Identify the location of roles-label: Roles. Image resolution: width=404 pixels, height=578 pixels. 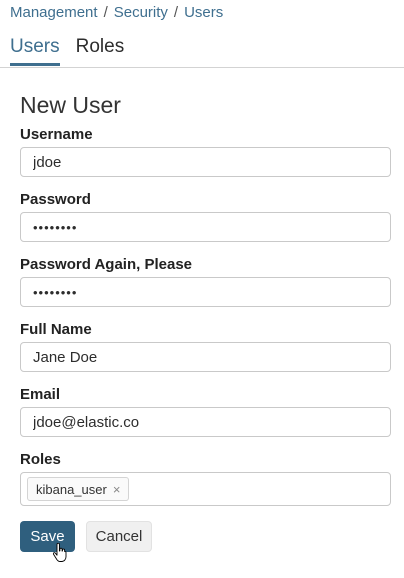
(40, 459).